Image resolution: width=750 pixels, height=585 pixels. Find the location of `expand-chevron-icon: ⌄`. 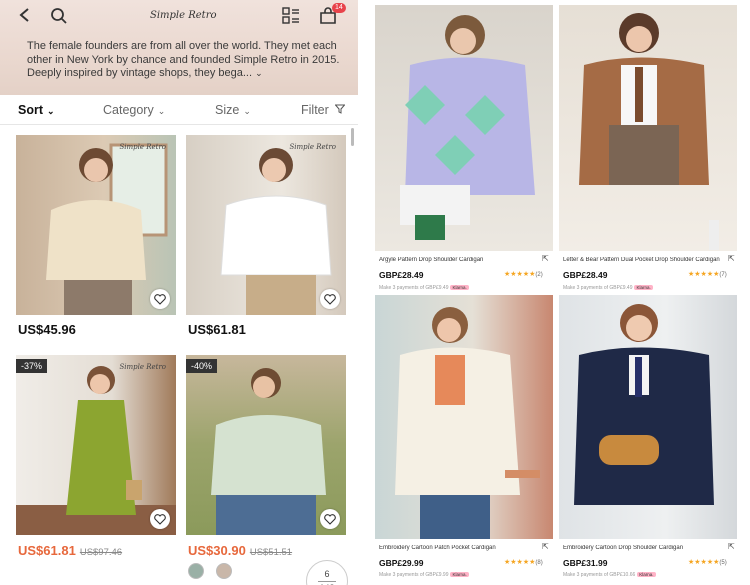

expand-chevron-icon: ⌄ is located at coordinates (259, 73).